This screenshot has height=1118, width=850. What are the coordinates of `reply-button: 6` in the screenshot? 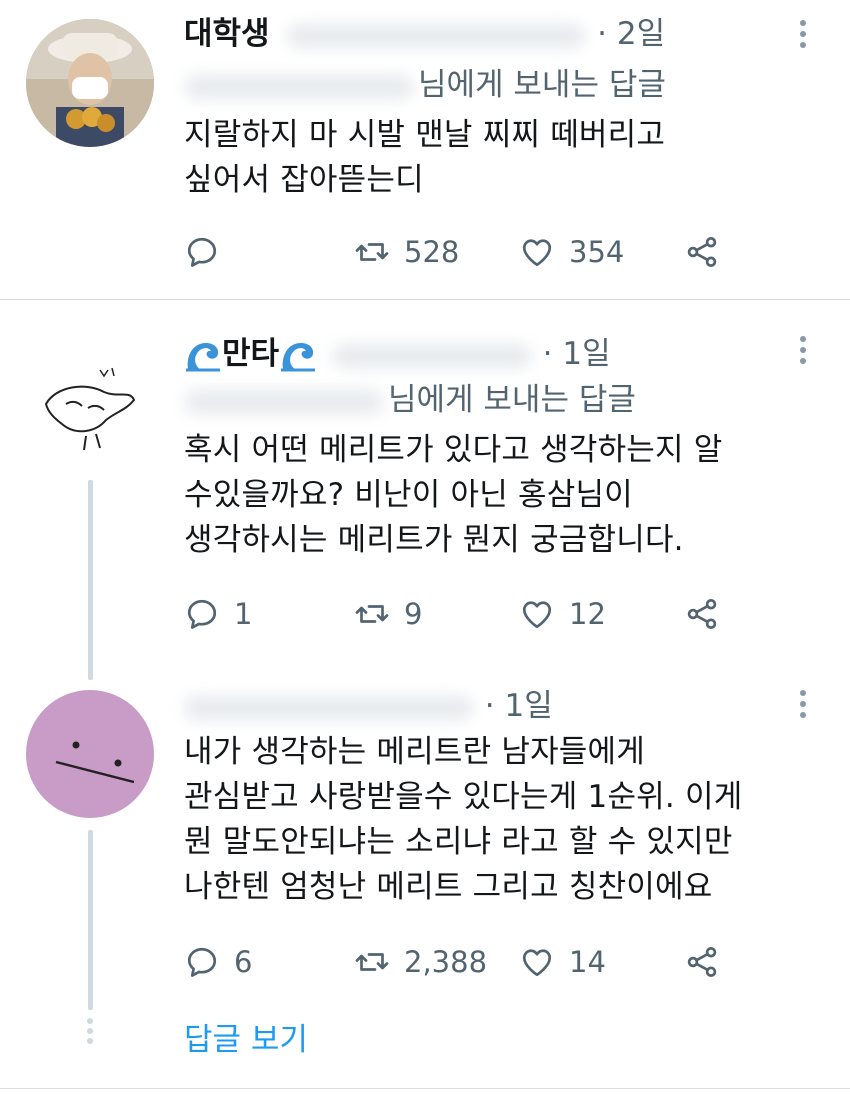 It's located at (218, 962).